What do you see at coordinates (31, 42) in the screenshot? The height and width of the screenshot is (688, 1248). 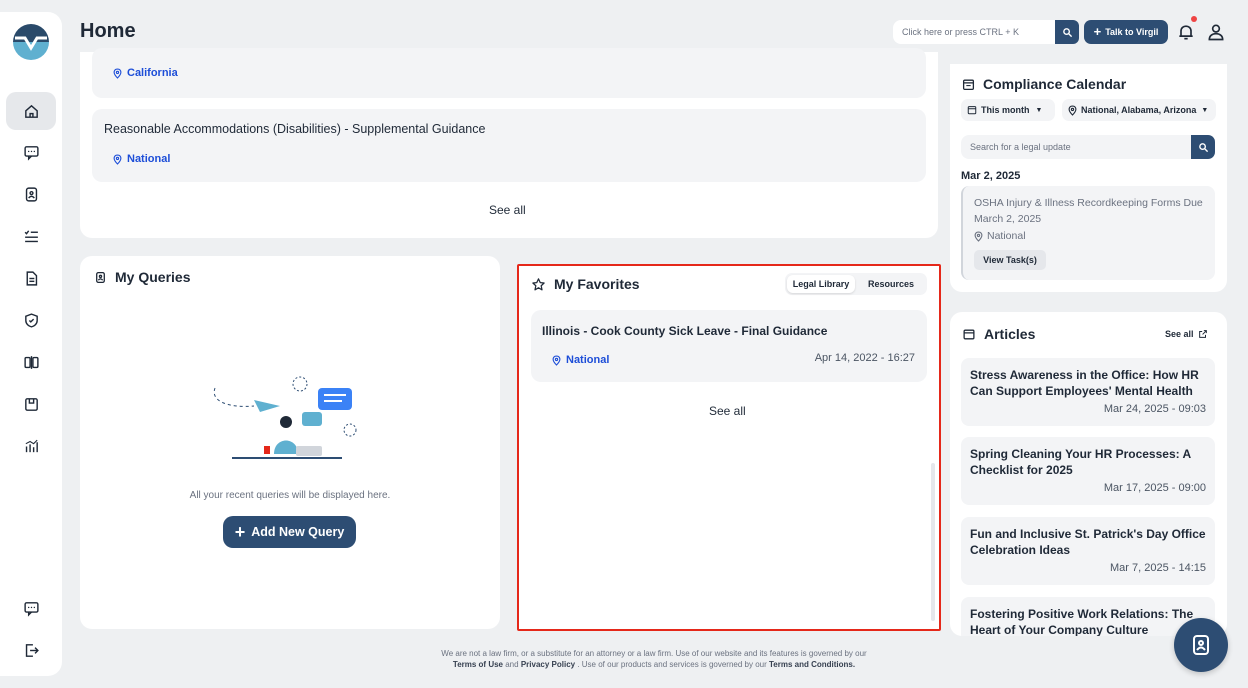 I see `app-logo` at bounding box center [31, 42].